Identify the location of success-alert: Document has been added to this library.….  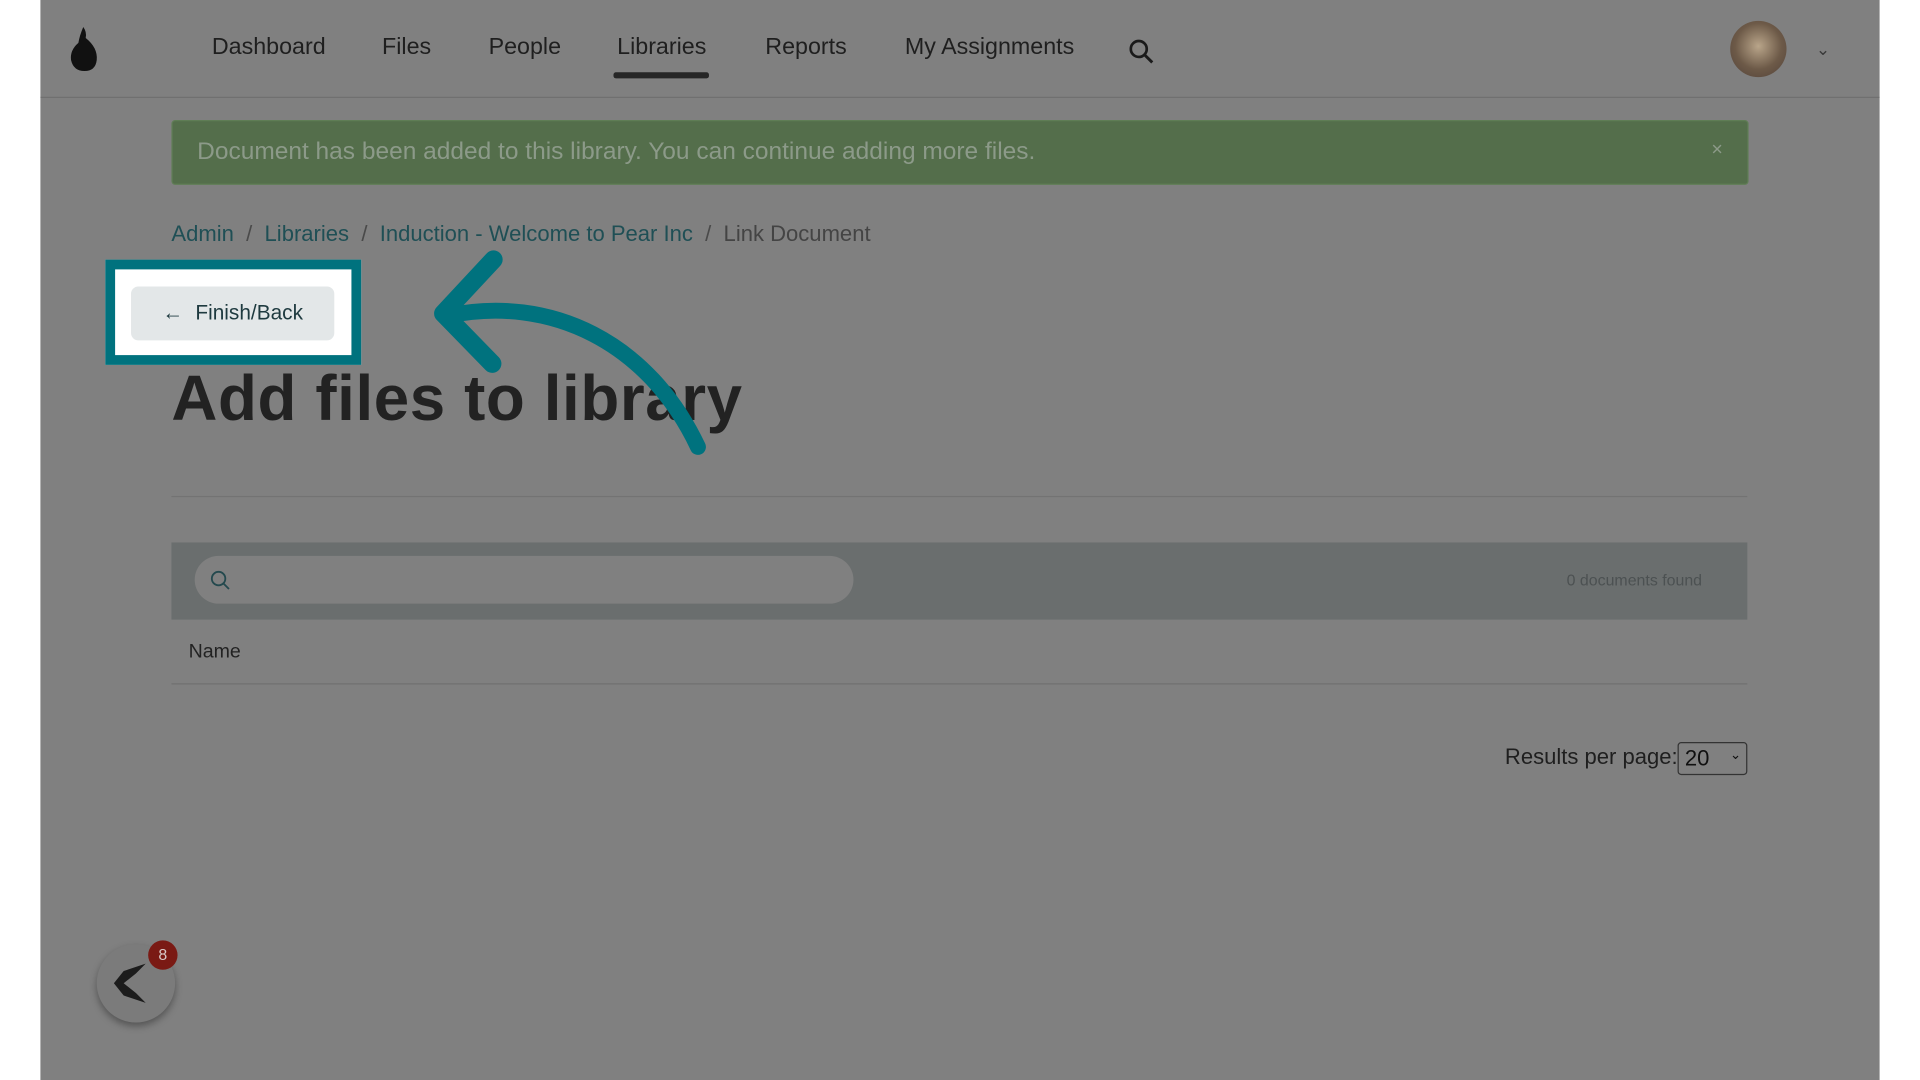
(960, 152).